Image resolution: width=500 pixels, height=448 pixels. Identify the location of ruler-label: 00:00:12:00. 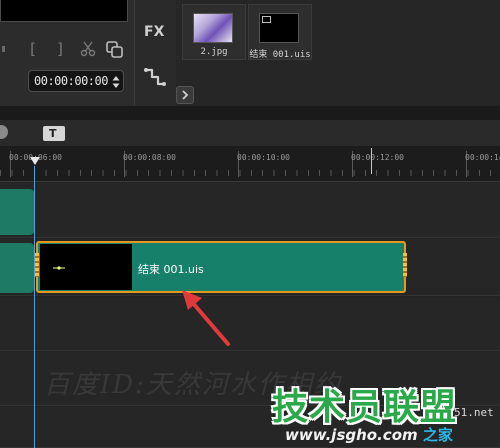
(377, 157).